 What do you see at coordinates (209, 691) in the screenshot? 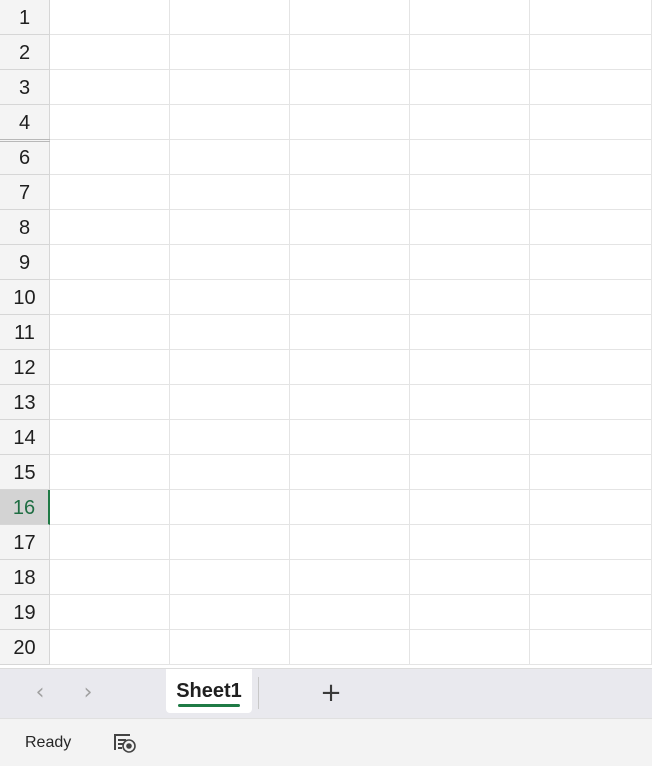
I see `sheet-tab-sheet1: Sheet1` at bounding box center [209, 691].